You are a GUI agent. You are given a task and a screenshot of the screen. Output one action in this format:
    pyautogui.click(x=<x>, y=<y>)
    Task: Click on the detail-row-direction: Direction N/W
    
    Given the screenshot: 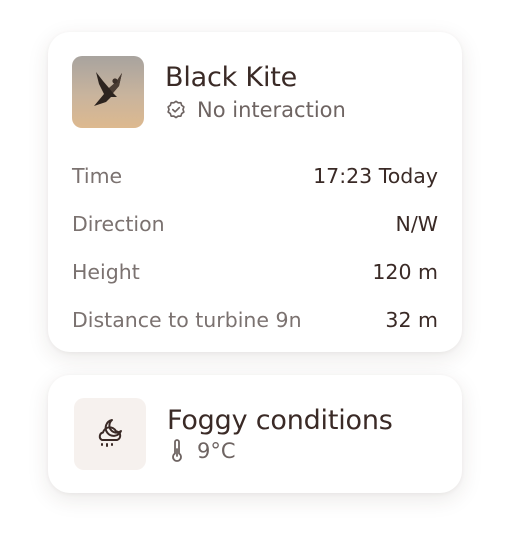 What is the action you would take?
    pyautogui.click(x=255, y=224)
    